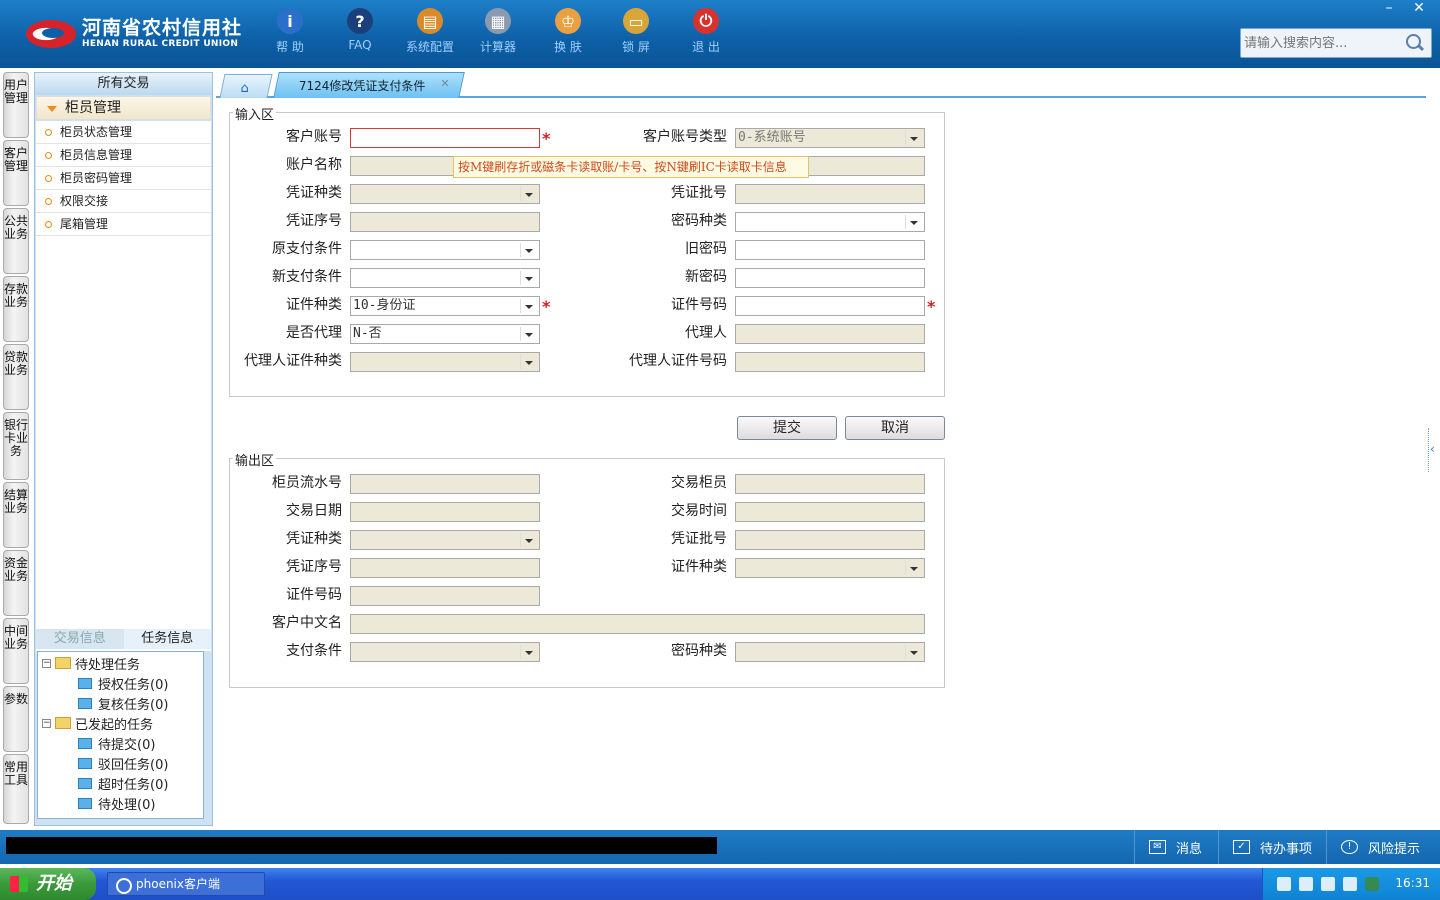 The height and width of the screenshot is (900, 1440). Describe the element at coordinates (444, 83) in the screenshot. I see `tab-close-icon: ✕` at that location.